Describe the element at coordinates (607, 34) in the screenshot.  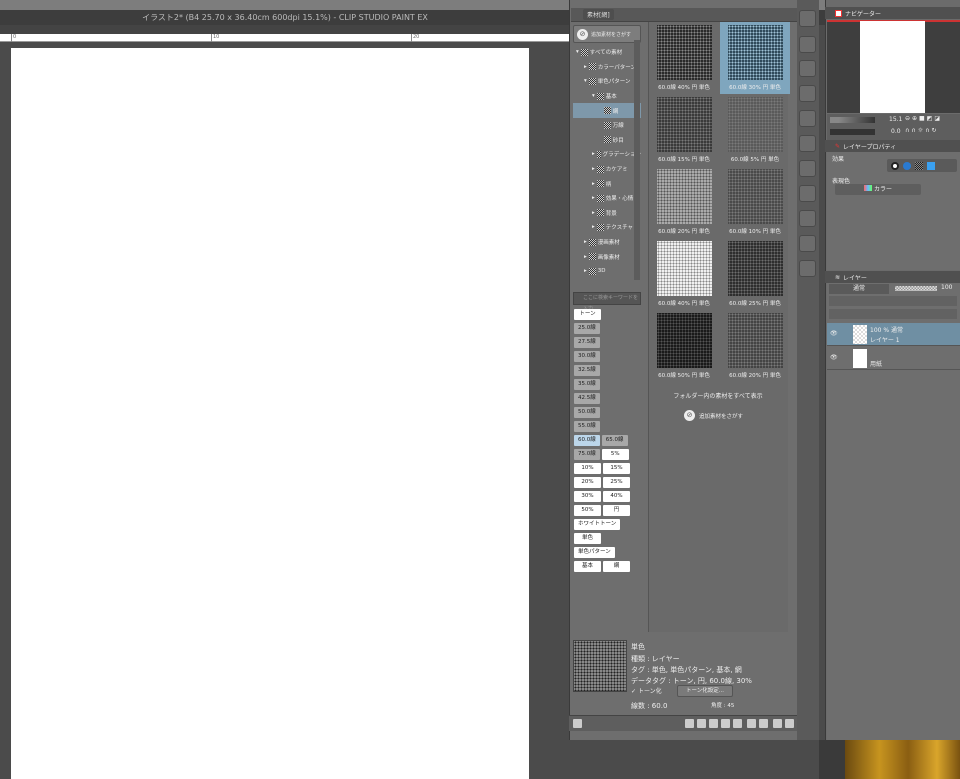
I see `add-material-button: ⊘ 追加素材をさがす` at that location.